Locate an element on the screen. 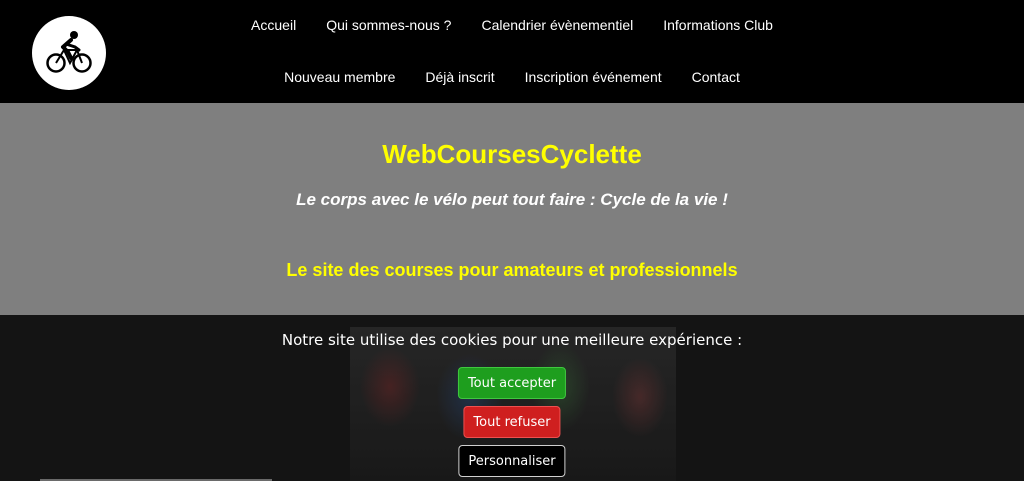 The height and width of the screenshot is (481, 1024). nav-link-deja-inscrit: Déjà inscrit is located at coordinates (459, 77).